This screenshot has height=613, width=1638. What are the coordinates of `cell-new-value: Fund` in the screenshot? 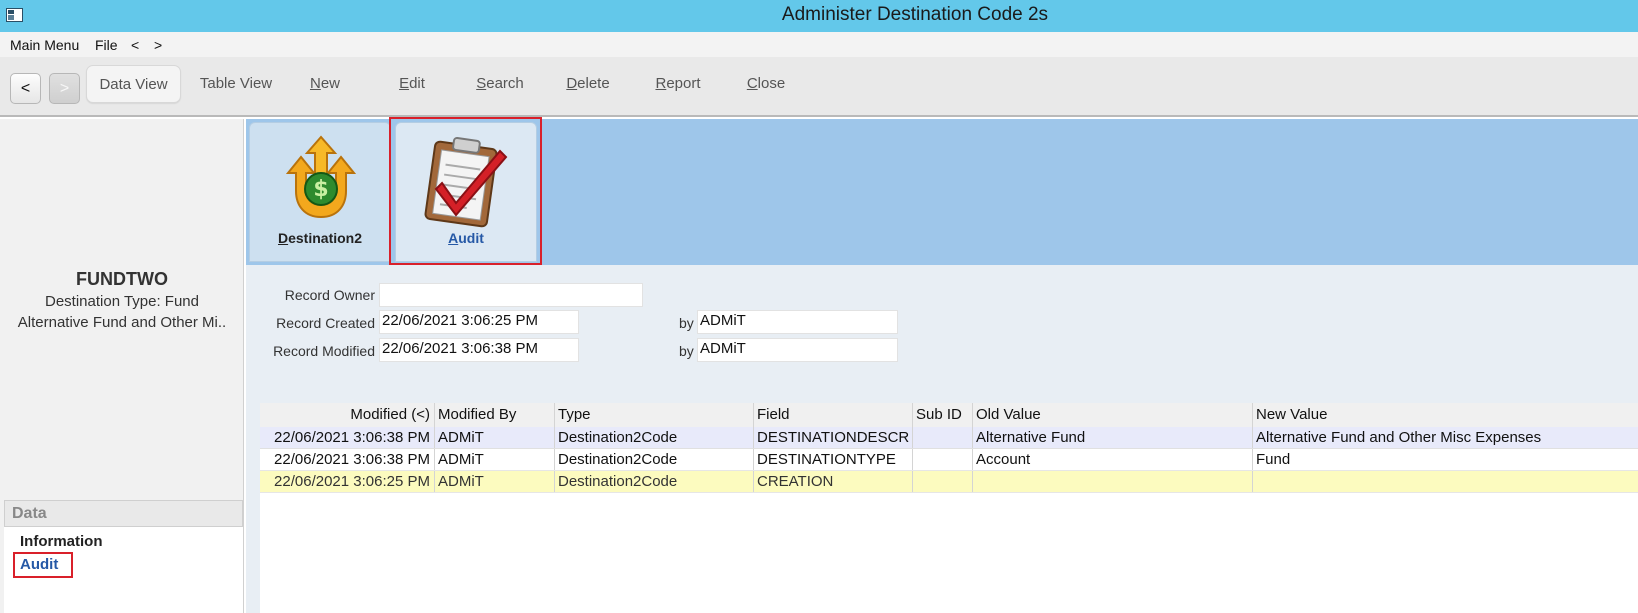 It's located at (1273, 459).